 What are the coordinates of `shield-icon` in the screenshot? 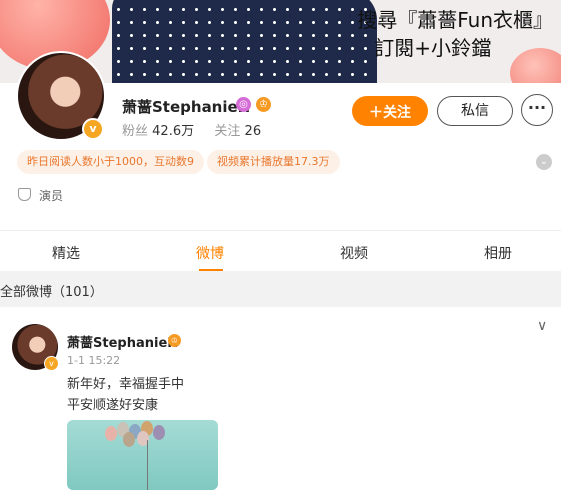 It's located at (24, 194).